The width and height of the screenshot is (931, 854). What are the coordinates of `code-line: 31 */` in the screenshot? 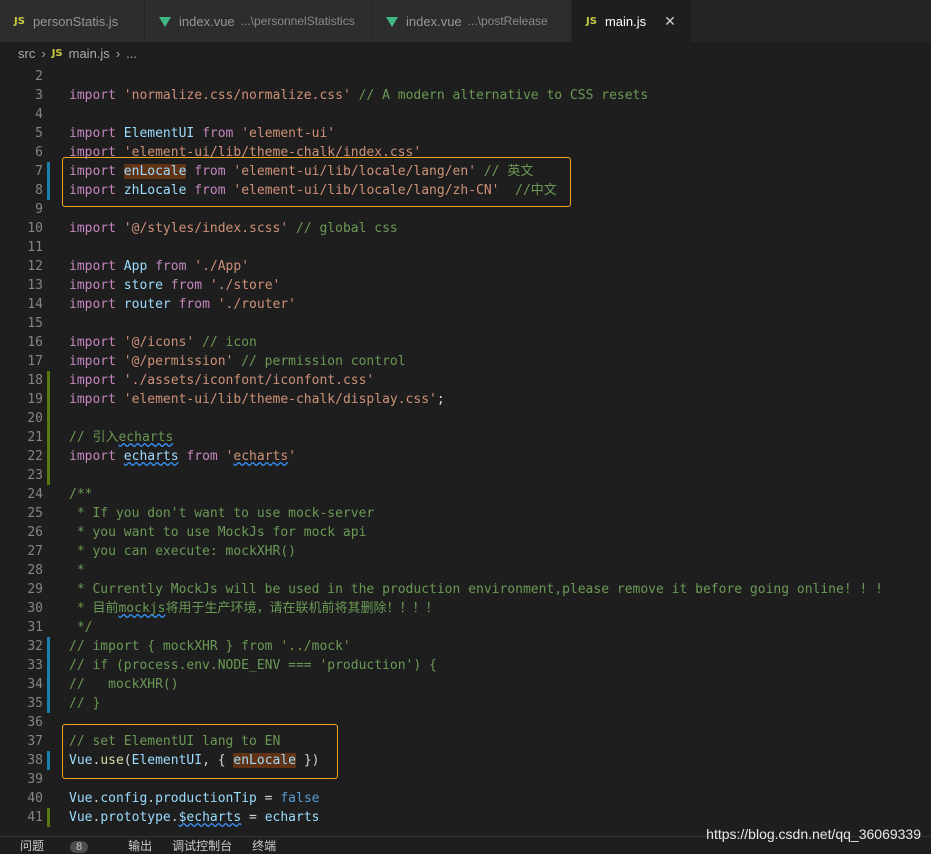 It's located at (465, 627).